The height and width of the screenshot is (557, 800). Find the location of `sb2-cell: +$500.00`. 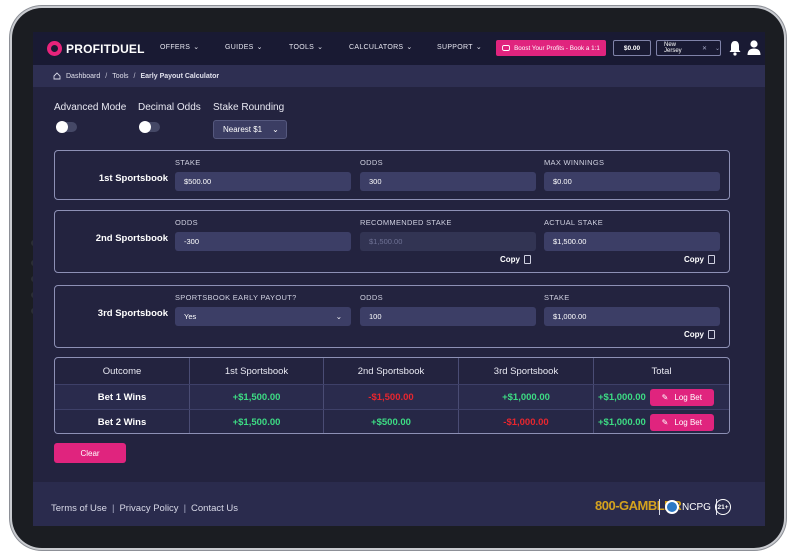

sb2-cell: +$500.00 is located at coordinates (391, 421).